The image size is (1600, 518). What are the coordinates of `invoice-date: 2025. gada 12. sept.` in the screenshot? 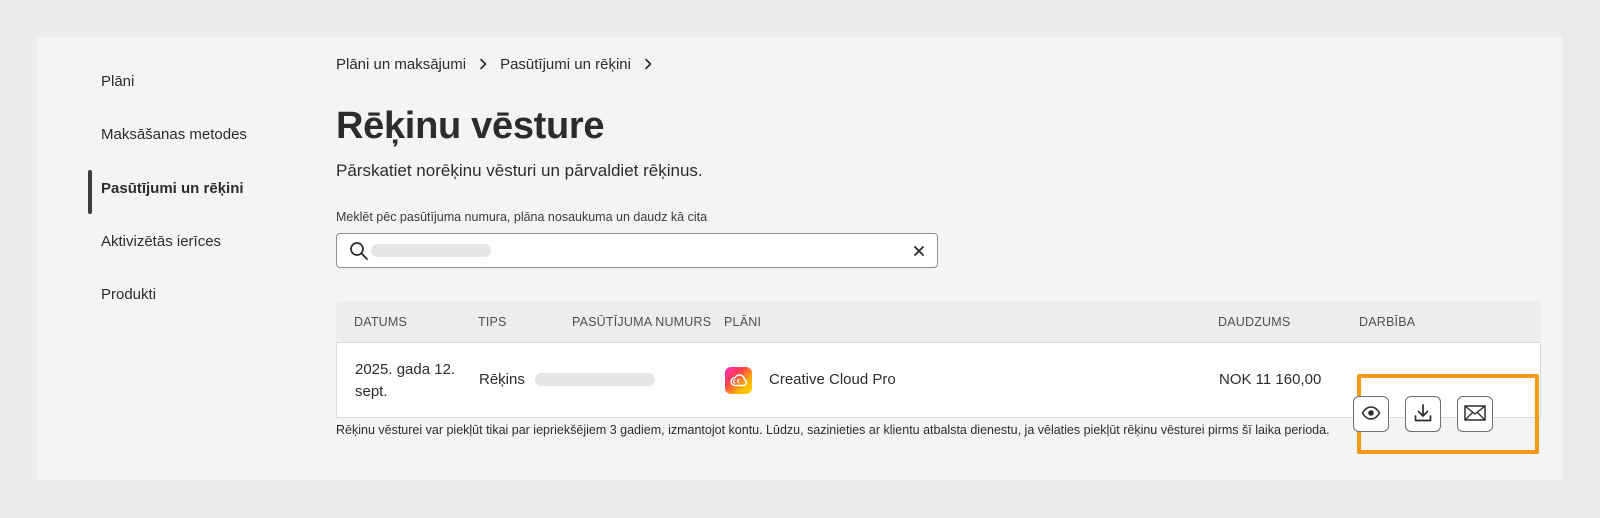 It's located at (405, 380).